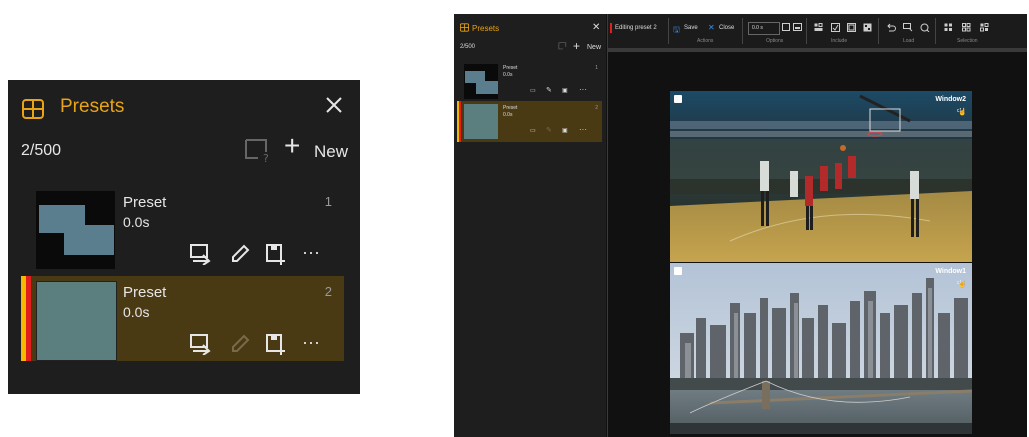  I want to click on add-from-selection-icon: ?, so click(258, 151).